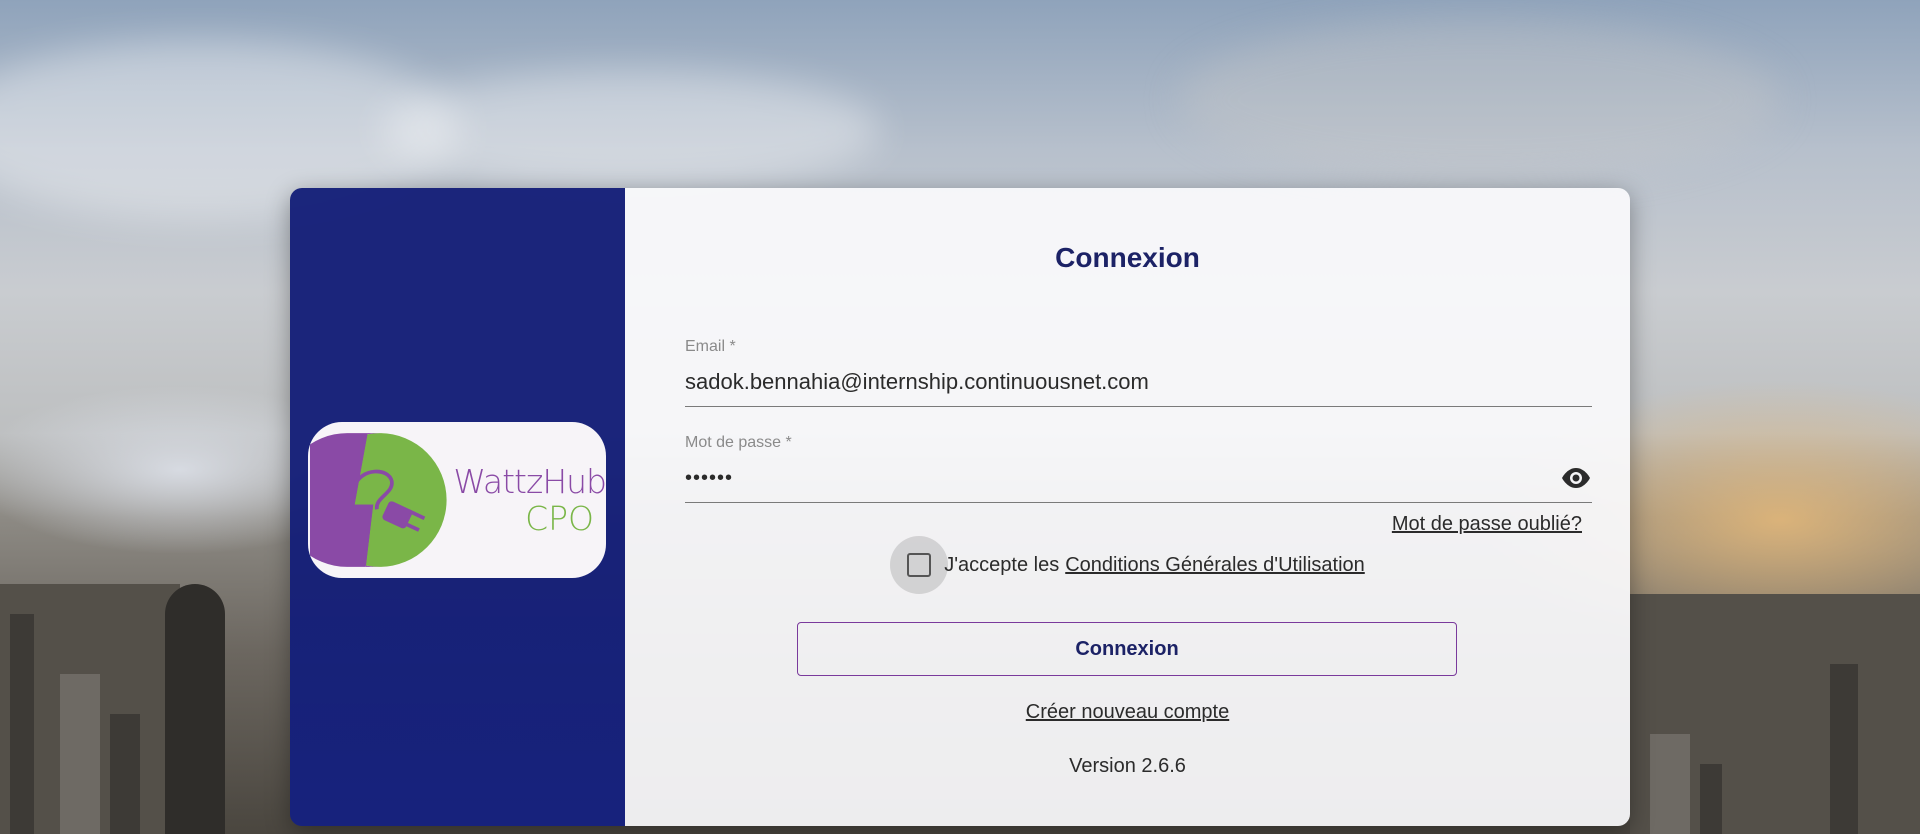 The height and width of the screenshot is (834, 1920). I want to click on password-value: ••••••, so click(709, 477).